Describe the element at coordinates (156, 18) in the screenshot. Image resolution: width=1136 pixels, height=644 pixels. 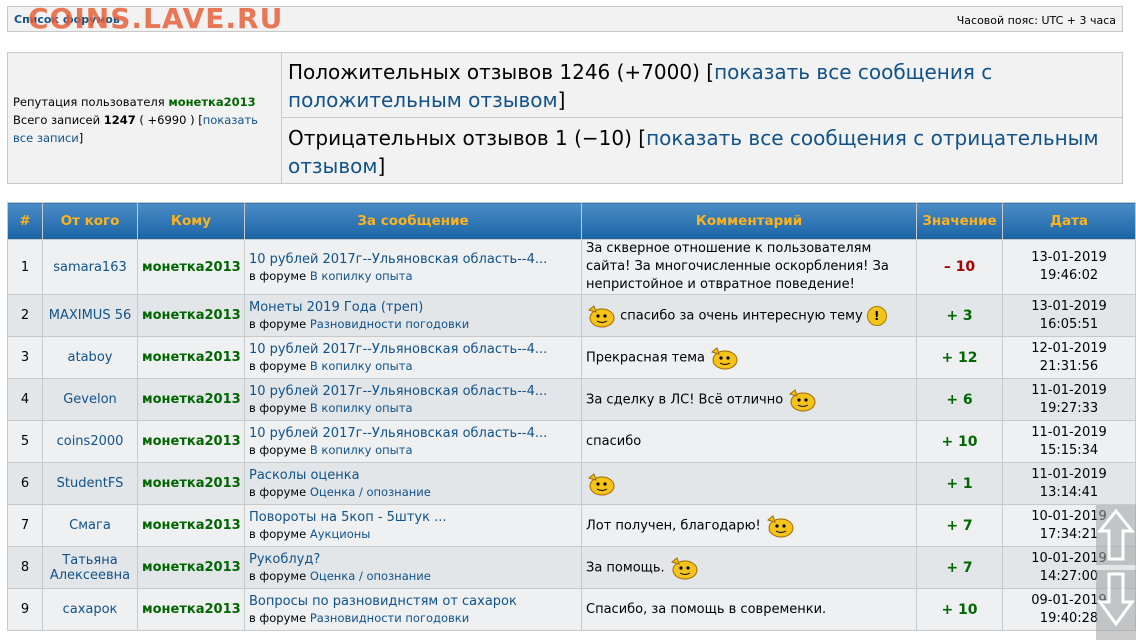
I see `site-watermark-logo: COINS.LAVE.RU` at that location.